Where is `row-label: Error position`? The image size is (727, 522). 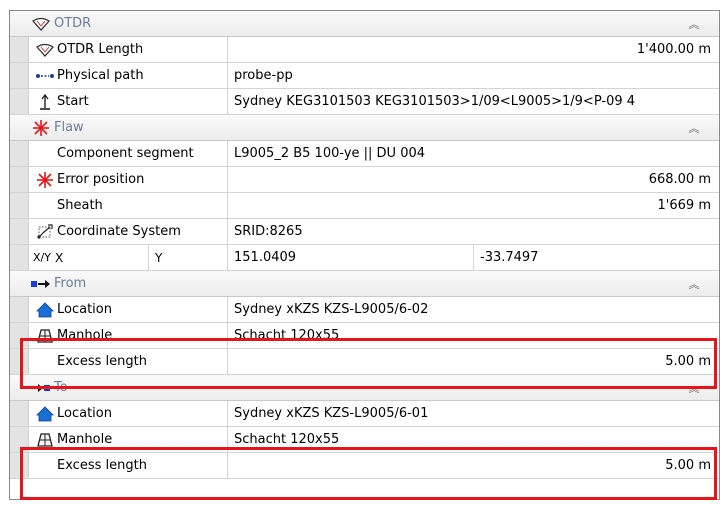
row-label: Error position is located at coordinates (101, 179).